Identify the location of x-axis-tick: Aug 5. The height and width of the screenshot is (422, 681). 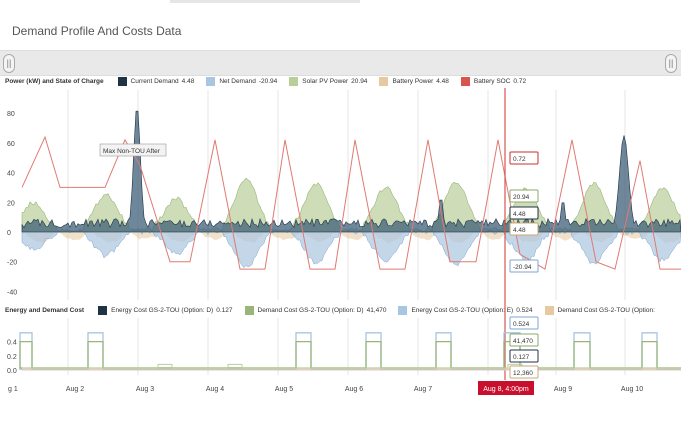
(284, 389).